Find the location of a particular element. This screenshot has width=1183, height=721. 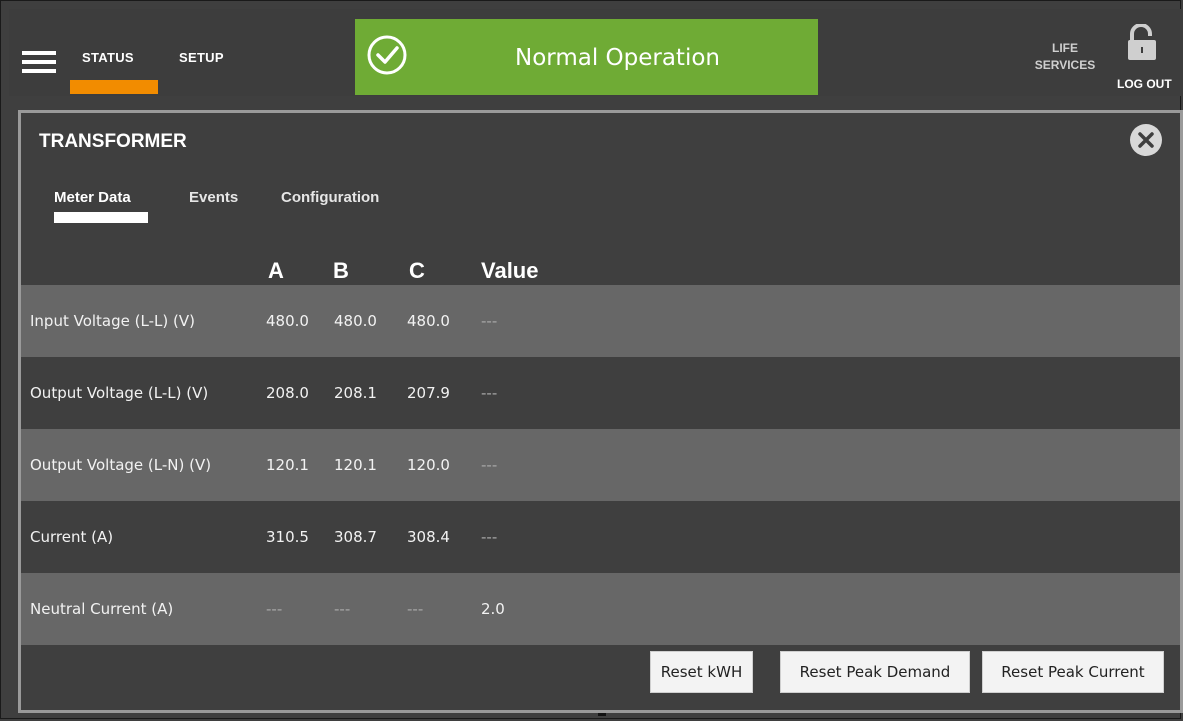

close-circle-icon is located at coordinates (1146, 140).